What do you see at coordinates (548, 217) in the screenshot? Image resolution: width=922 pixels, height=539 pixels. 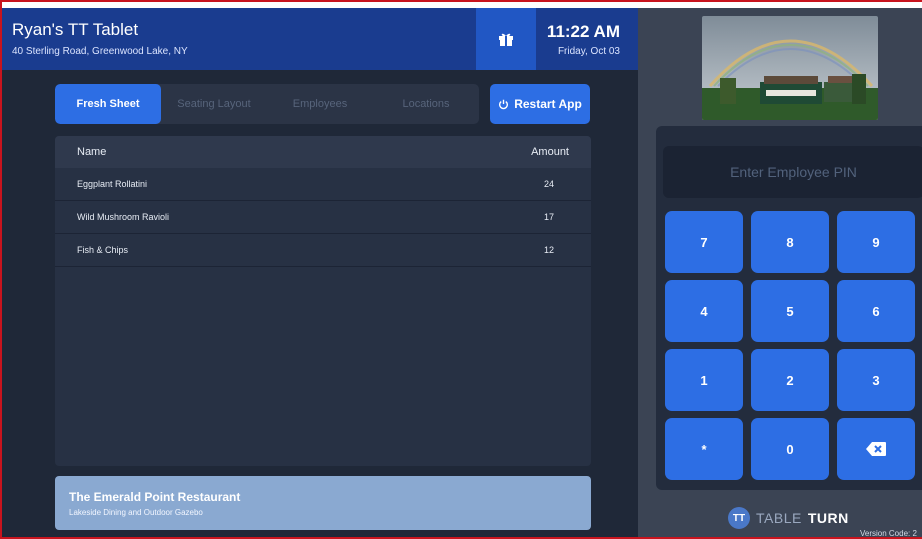 I see `item-amount: 17` at bounding box center [548, 217].